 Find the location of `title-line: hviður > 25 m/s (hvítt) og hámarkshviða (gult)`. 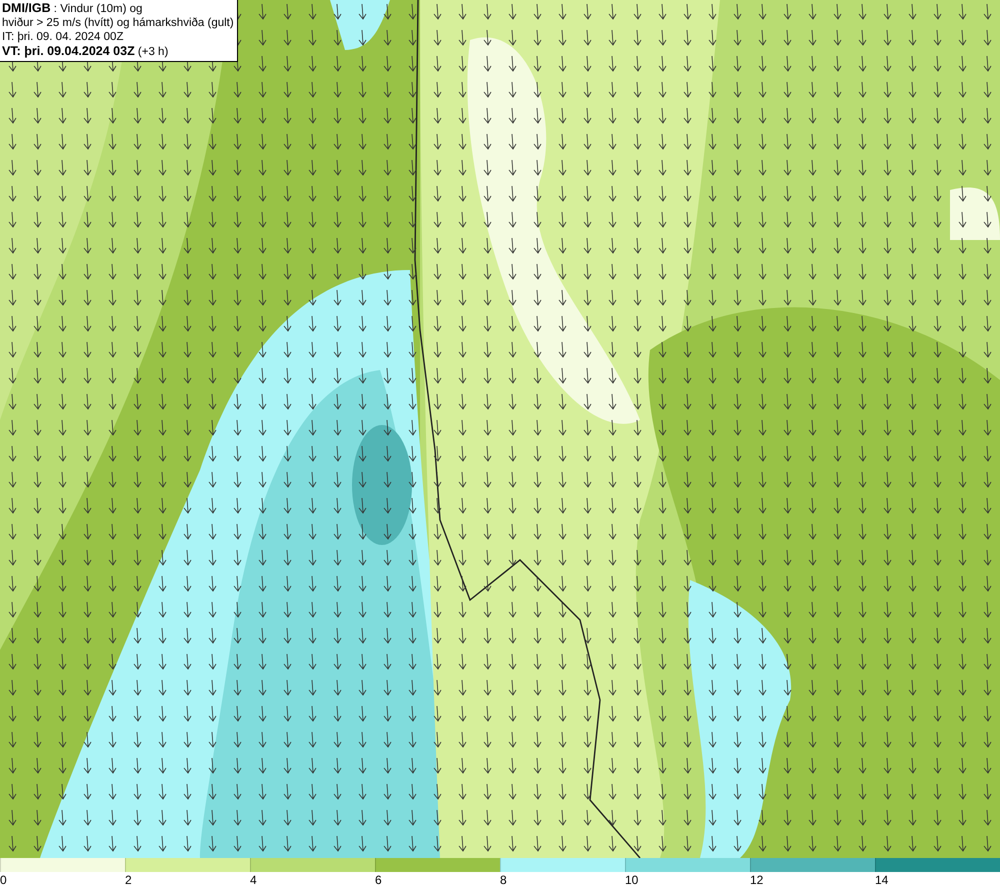

title-line: hviður > 25 m/s (hvítt) og hámarkshviða (gult) is located at coordinates (118, 23).